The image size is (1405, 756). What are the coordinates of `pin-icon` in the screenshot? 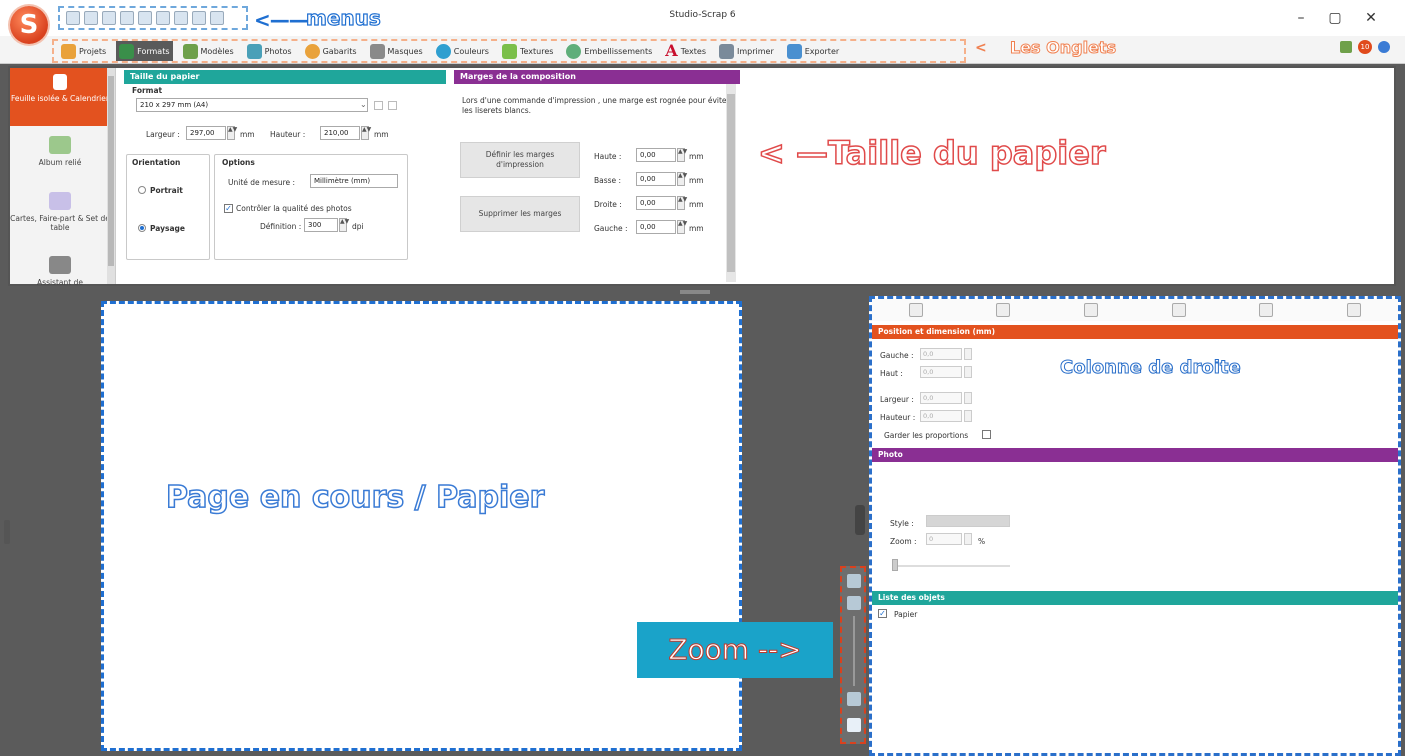 It's located at (1354, 310).